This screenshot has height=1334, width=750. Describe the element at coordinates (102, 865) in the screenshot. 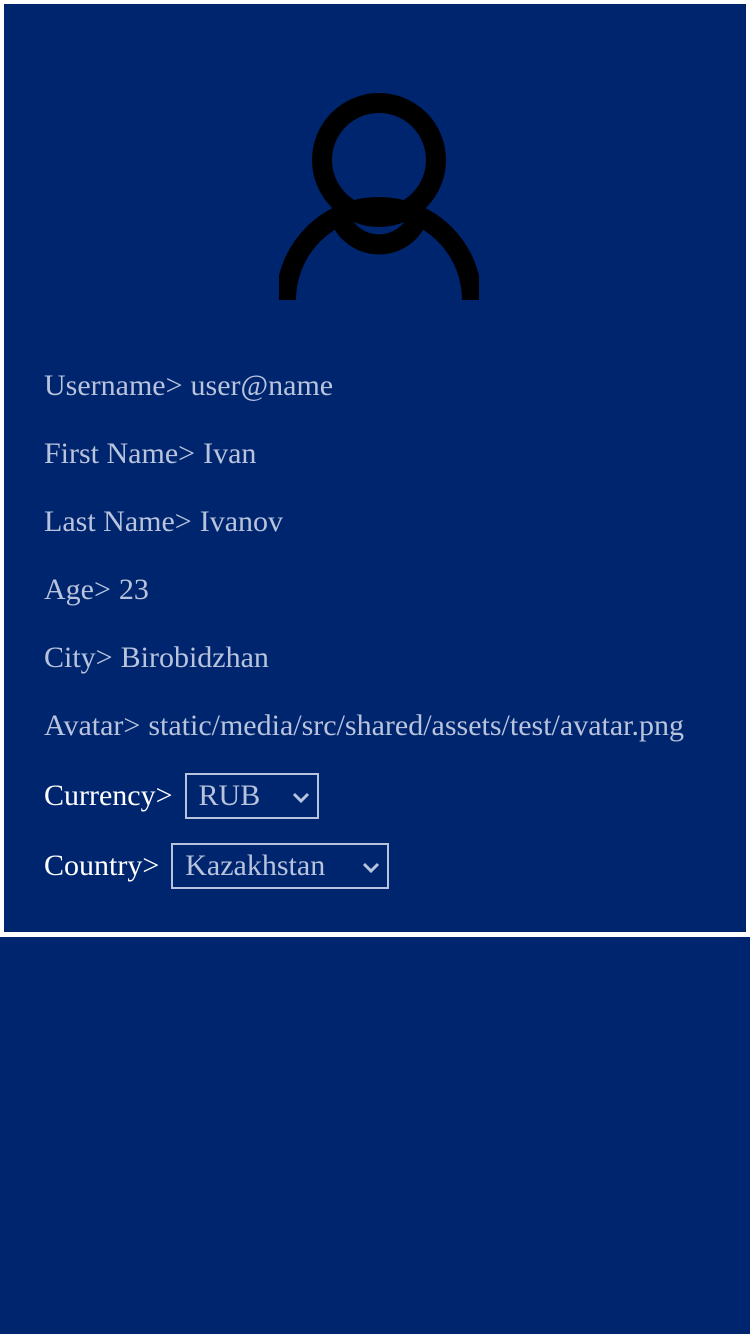

I see `country-label: Country>` at that location.